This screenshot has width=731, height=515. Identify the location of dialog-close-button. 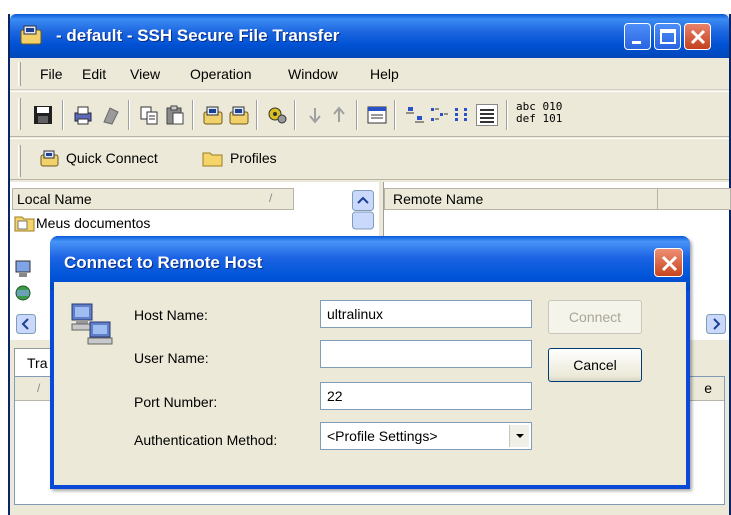
(668, 262).